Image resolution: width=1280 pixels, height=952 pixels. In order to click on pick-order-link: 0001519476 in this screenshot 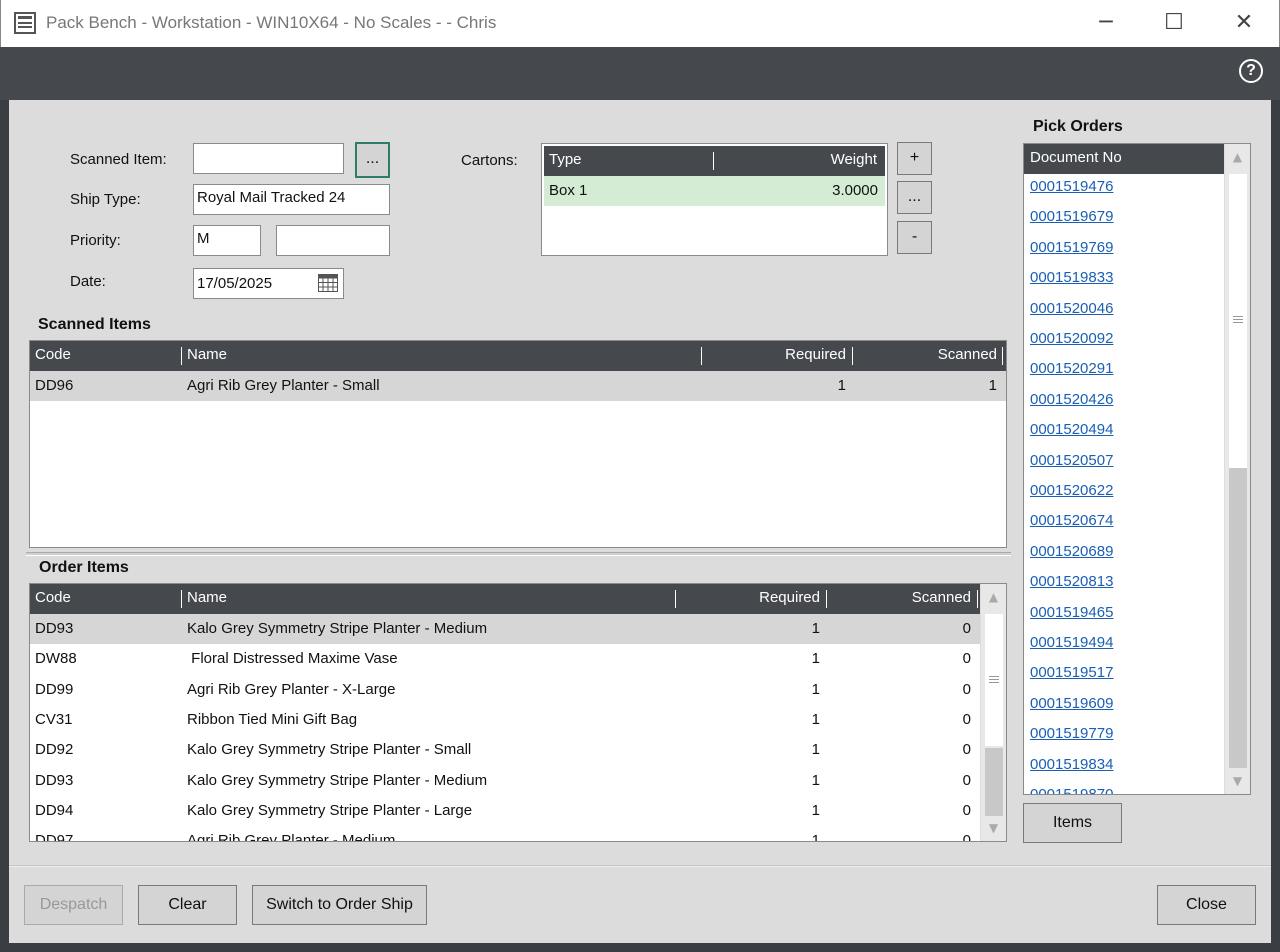, I will do `click(1071, 186)`.